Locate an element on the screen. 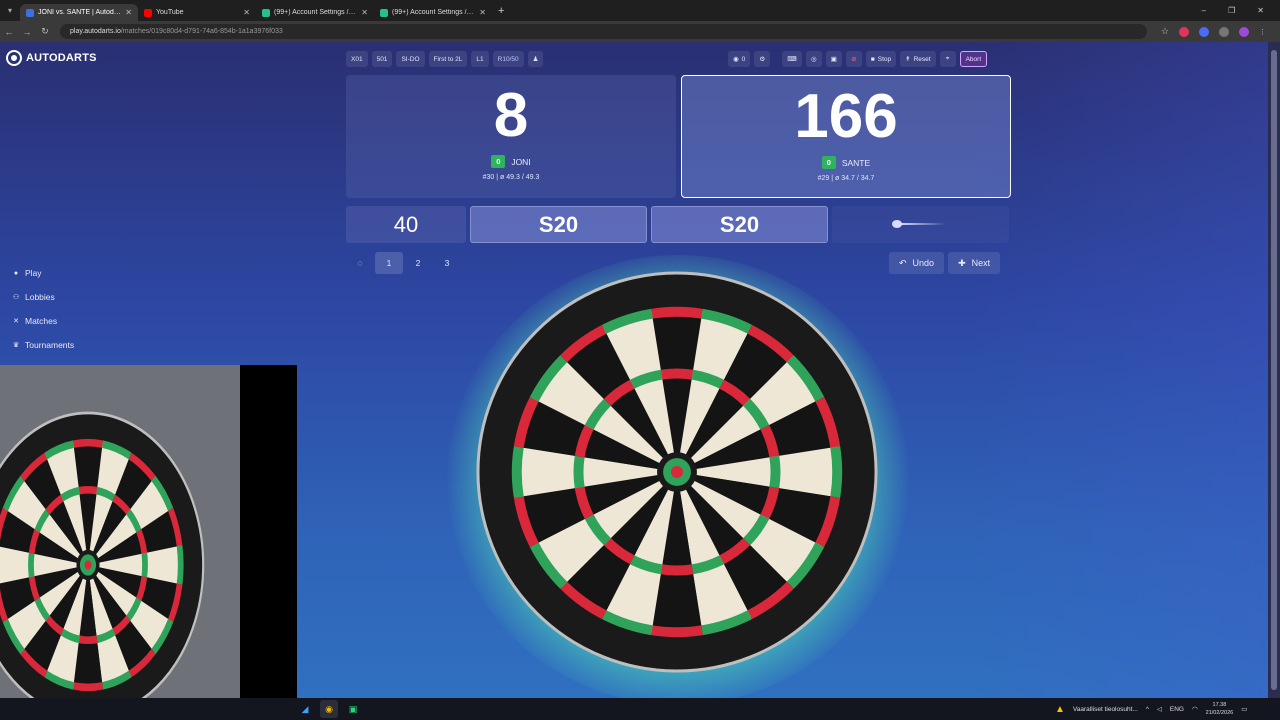 The width and height of the screenshot is (1280, 720). side-navigation: ● Play ⚇ Lobbies ✕ Matches ♛ Tournaments is located at coordinates (43, 309).